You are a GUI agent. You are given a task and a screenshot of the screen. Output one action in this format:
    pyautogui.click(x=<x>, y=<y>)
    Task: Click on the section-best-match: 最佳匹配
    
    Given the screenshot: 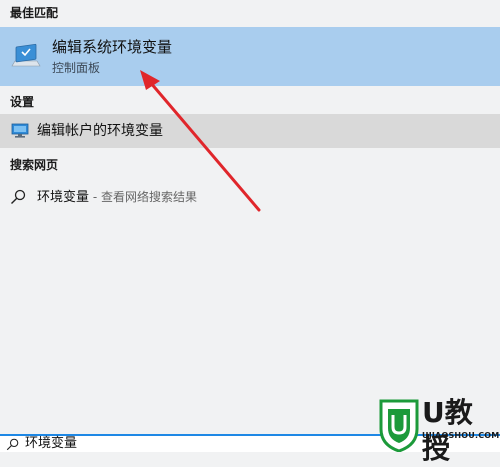 What is the action you would take?
    pyautogui.click(x=34, y=13)
    